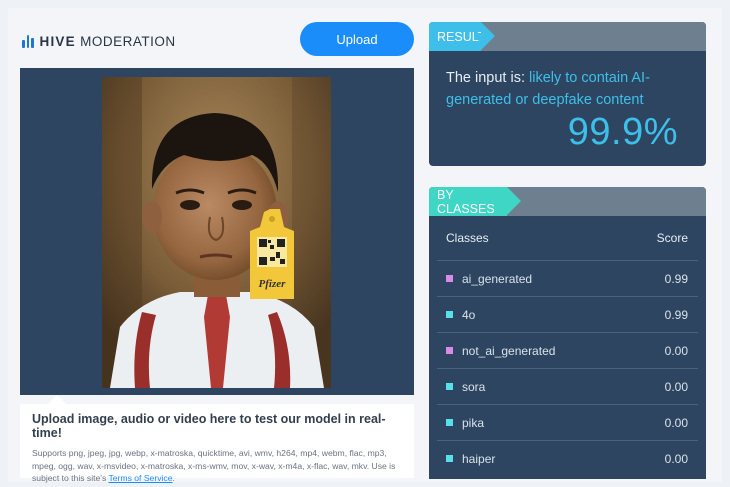  I want to click on table-row: ai_generated 0.99, so click(567, 278).